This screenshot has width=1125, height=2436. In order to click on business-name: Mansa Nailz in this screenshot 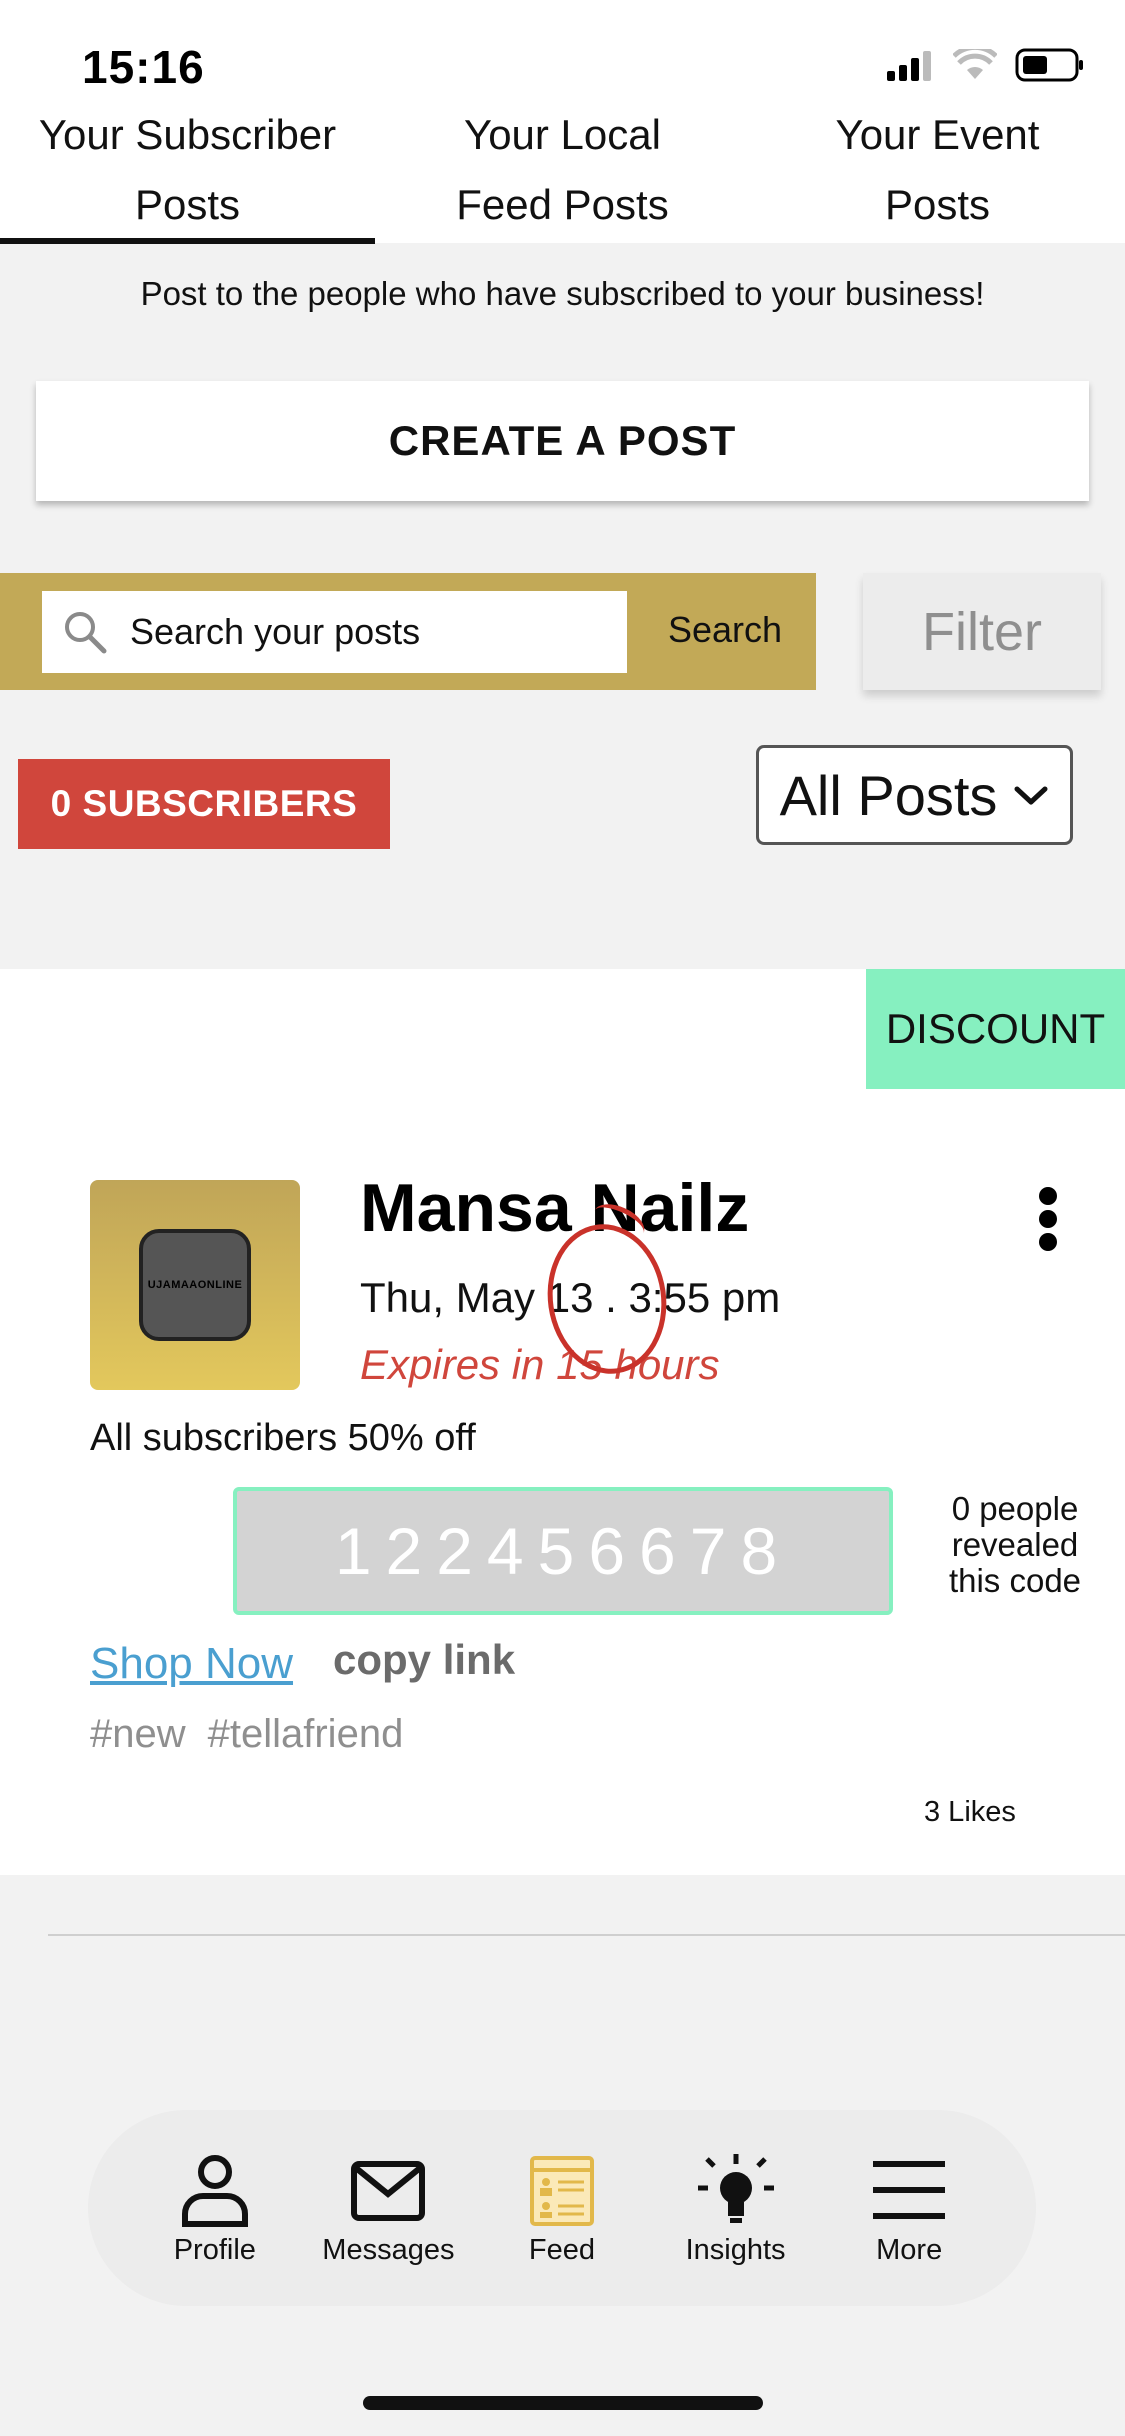, I will do `click(555, 1208)`.